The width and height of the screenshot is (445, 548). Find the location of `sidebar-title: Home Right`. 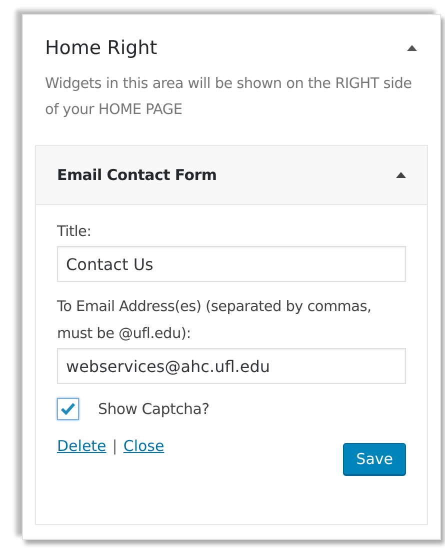

sidebar-title: Home Right is located at coordinates (101, 48).